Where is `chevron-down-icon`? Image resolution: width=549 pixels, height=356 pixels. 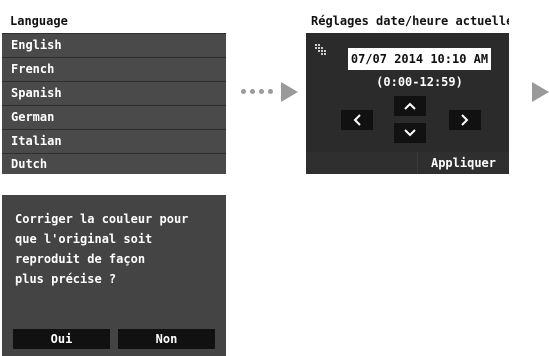
chevron-down-icon is located at coordinates (410, 133).